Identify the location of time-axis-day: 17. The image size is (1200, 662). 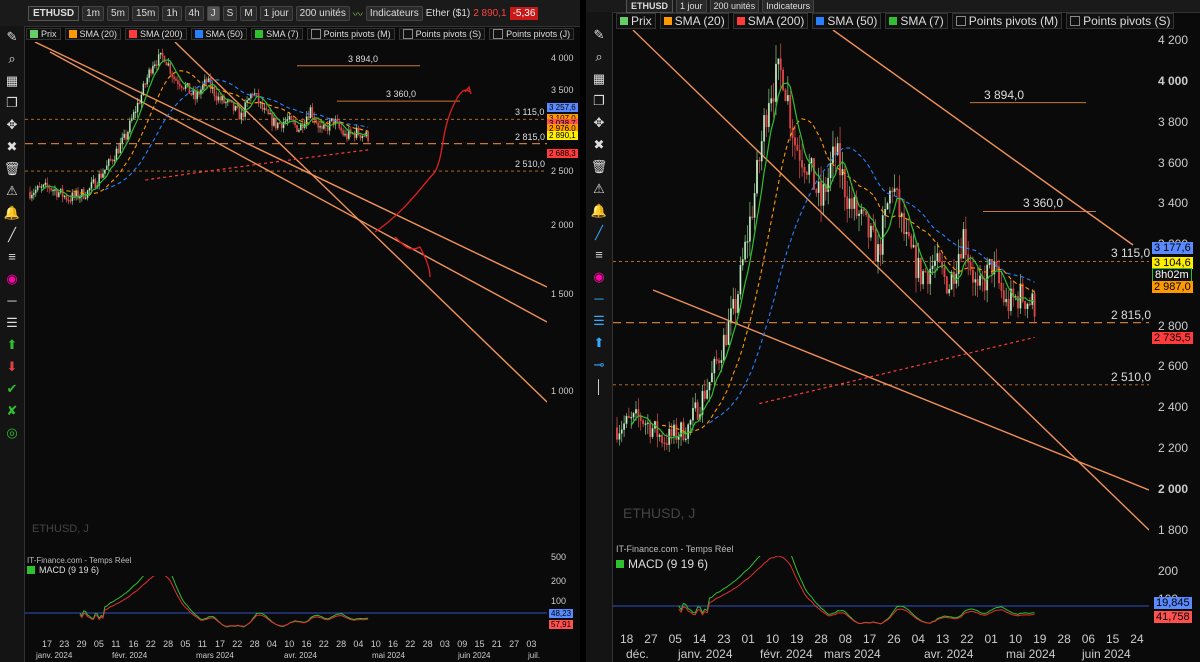
(870, 639).